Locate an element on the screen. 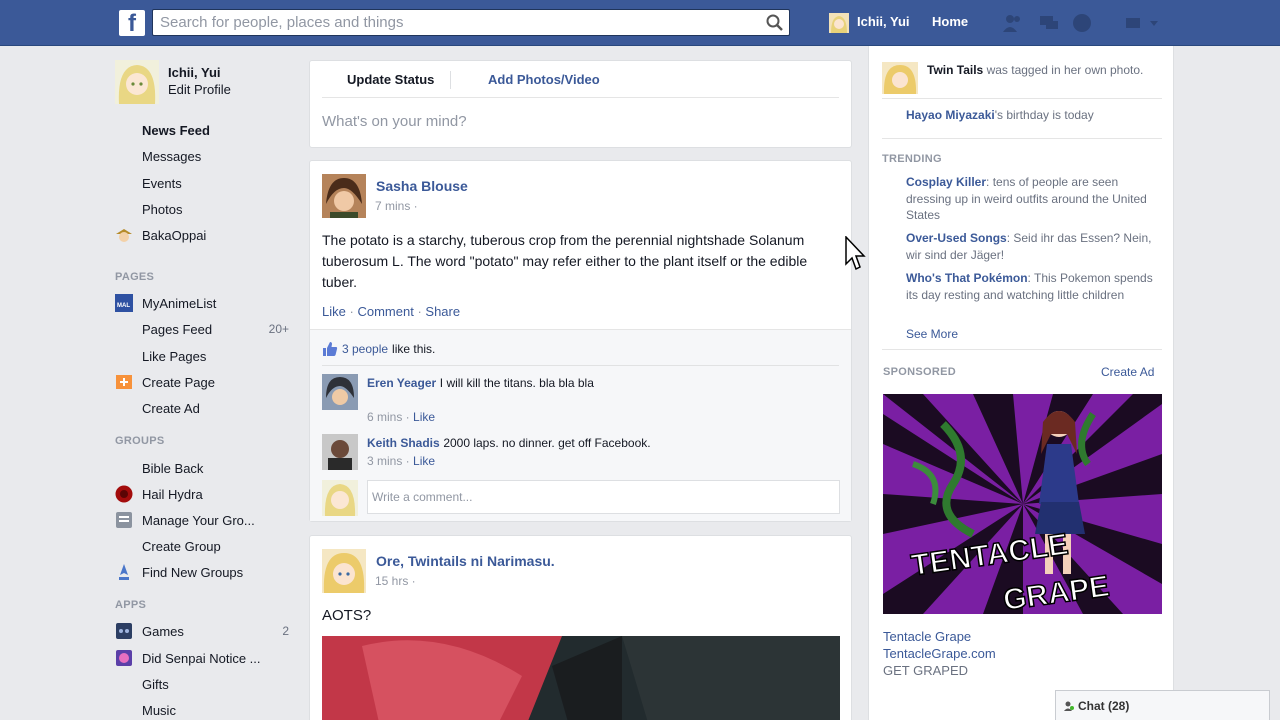 The height and width of the screenshot is (720, 1280). search-box is located at coordinates (471, 22).